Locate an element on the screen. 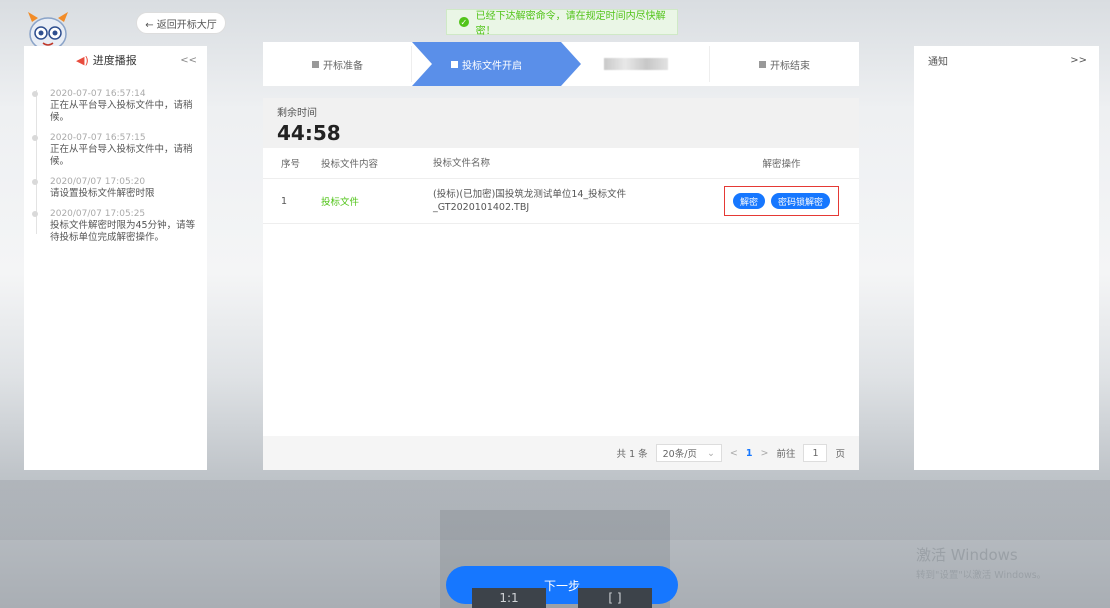 The width and height of the screenshot is (1110, 608). step-label: 投标文件开启 is located at coordinates (492, 66).